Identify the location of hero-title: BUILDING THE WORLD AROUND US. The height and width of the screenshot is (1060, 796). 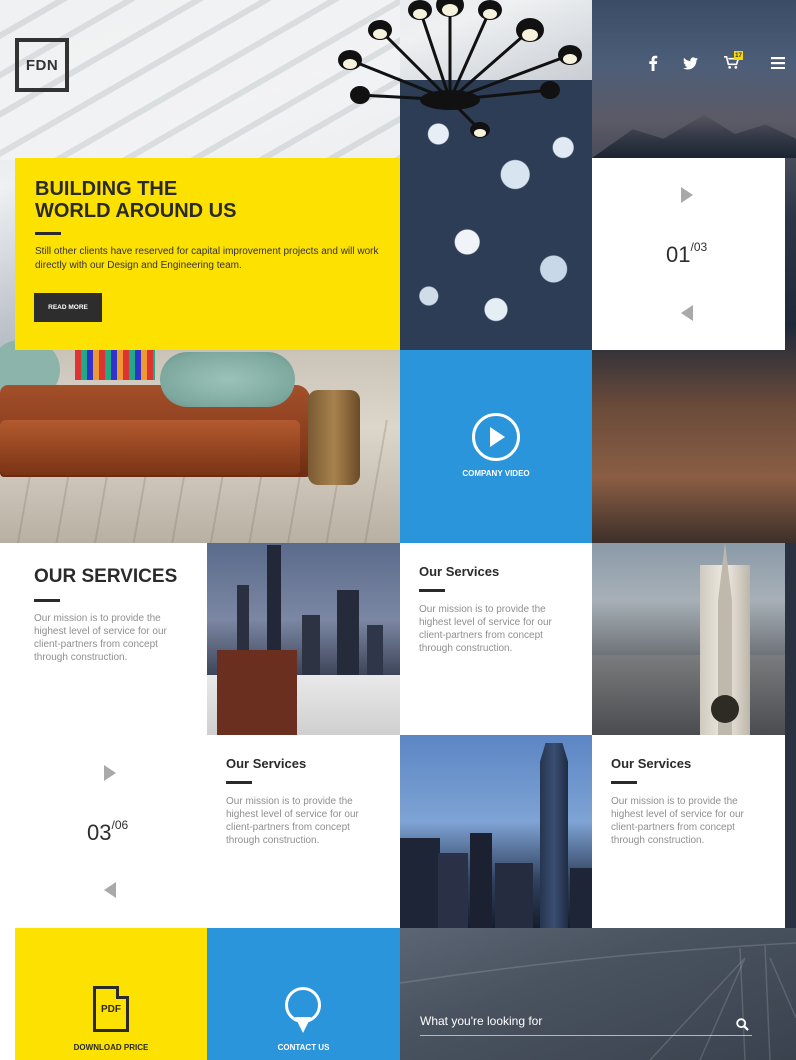
(205, 200).